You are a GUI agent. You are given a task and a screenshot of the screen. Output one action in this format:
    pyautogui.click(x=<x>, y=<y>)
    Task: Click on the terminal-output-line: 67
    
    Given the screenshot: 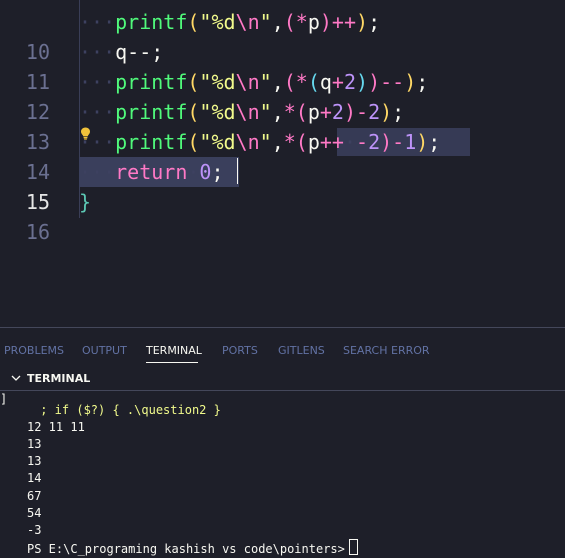 What is the action you would take?
    pyautogui.click(x=34, y=496)
    